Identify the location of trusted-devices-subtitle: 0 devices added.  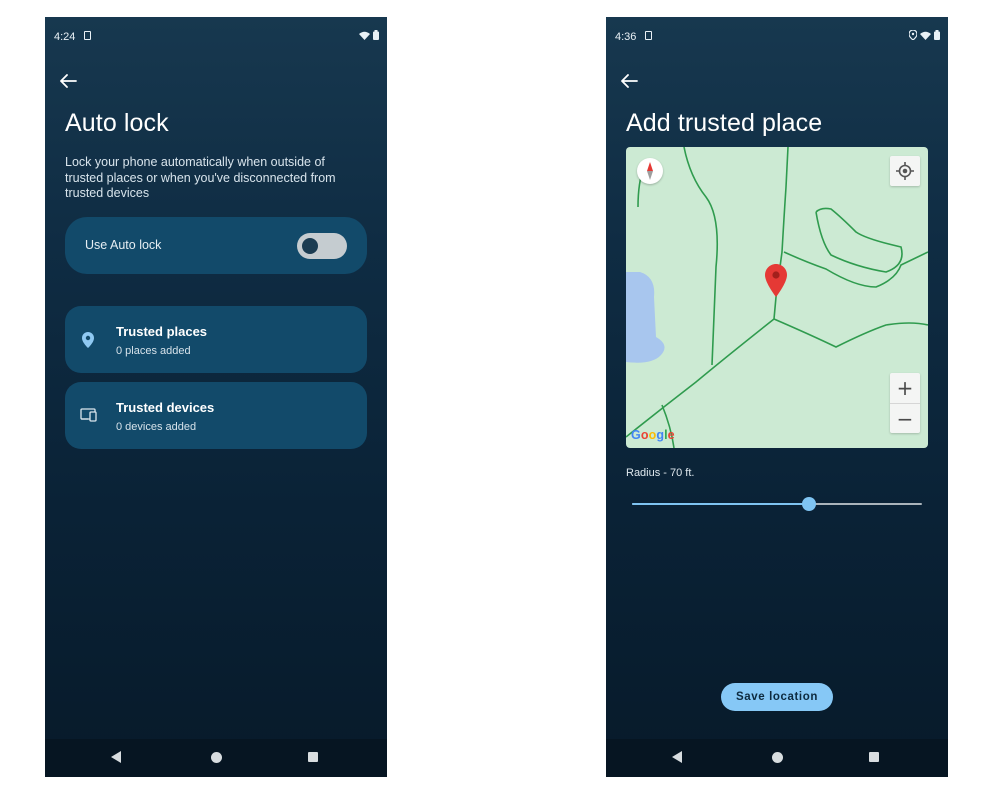
(156, 427).